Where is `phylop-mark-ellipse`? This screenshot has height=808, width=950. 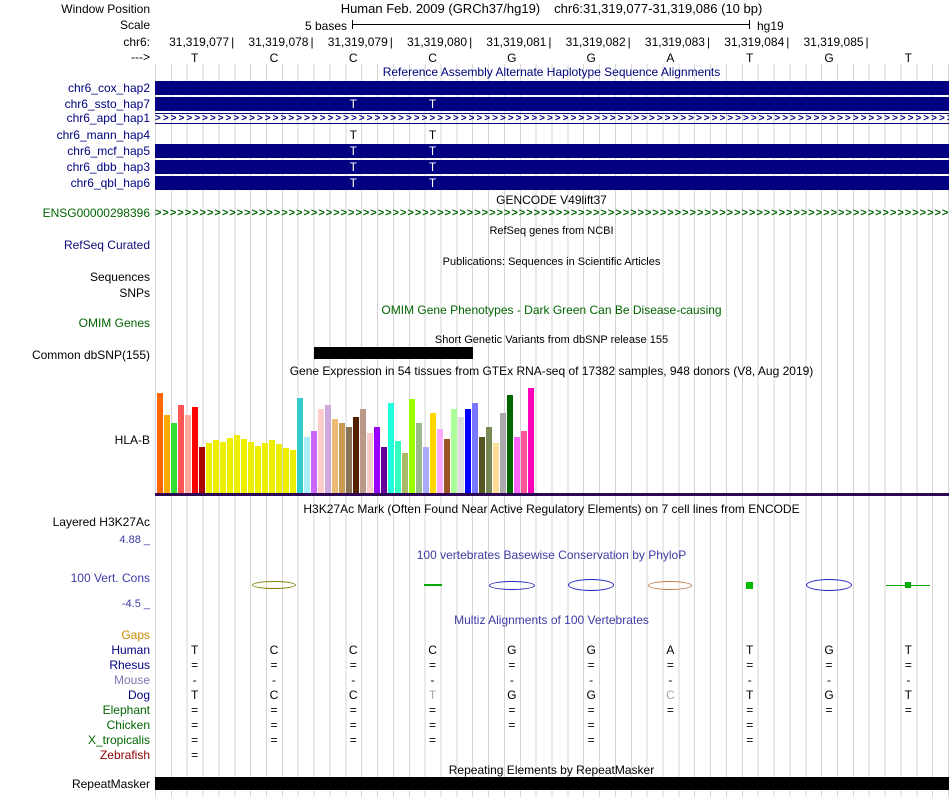 phylop-mark-ellipse is located at coordinates (829, 585).